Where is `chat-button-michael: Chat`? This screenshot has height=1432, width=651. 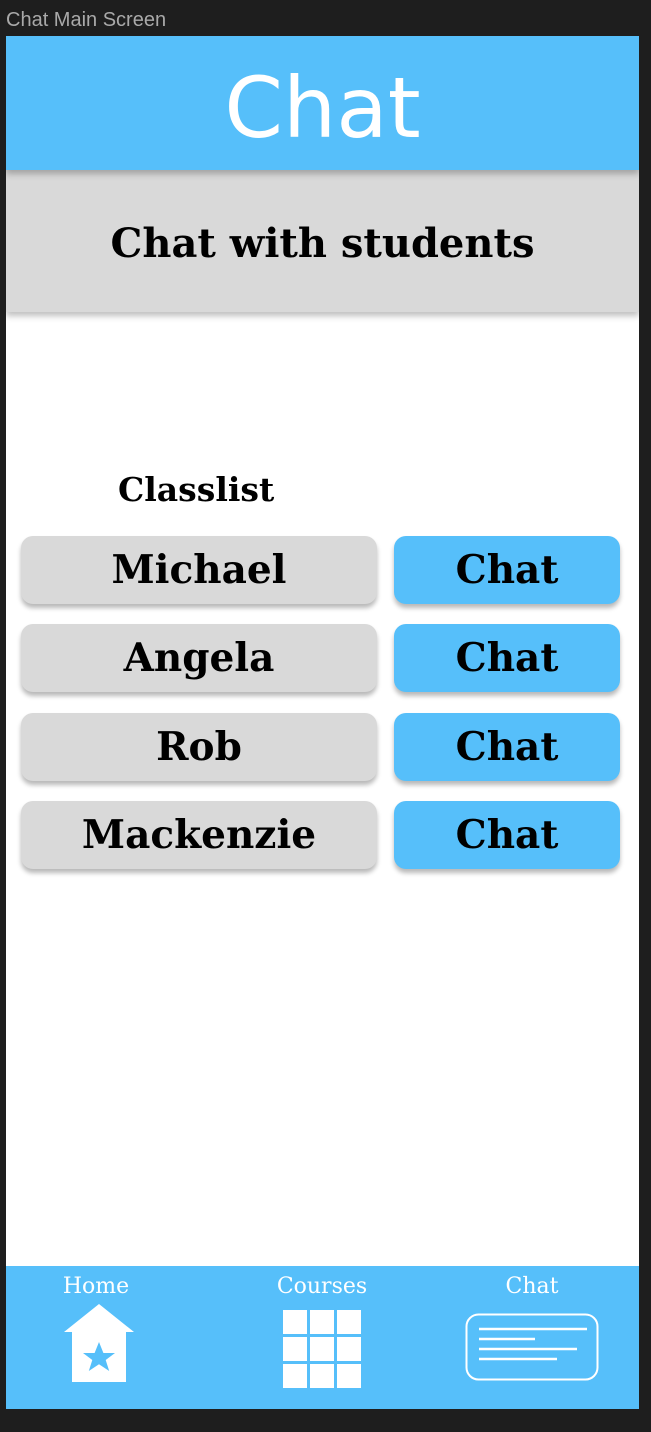 chat-button-michael: Chat is located at coordinates (507, 570).